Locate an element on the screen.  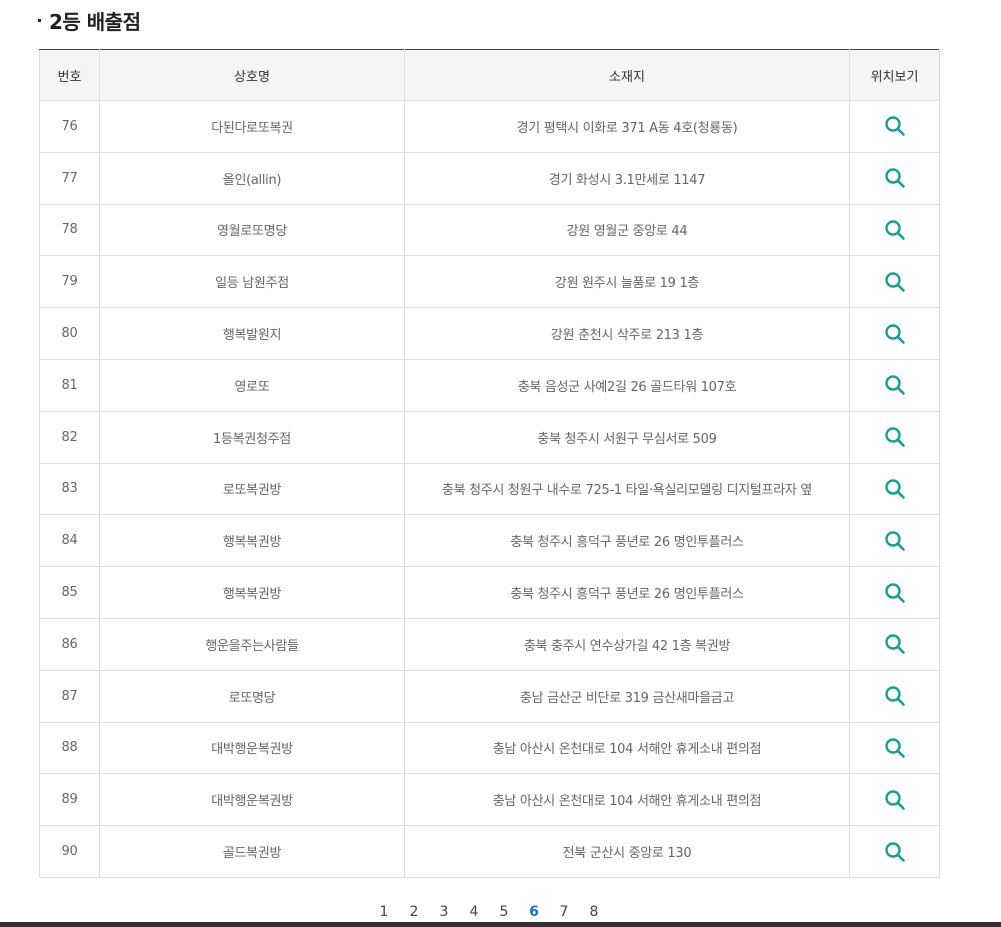
row-store-name: 로또명당 is located at coordinates (252, 696).